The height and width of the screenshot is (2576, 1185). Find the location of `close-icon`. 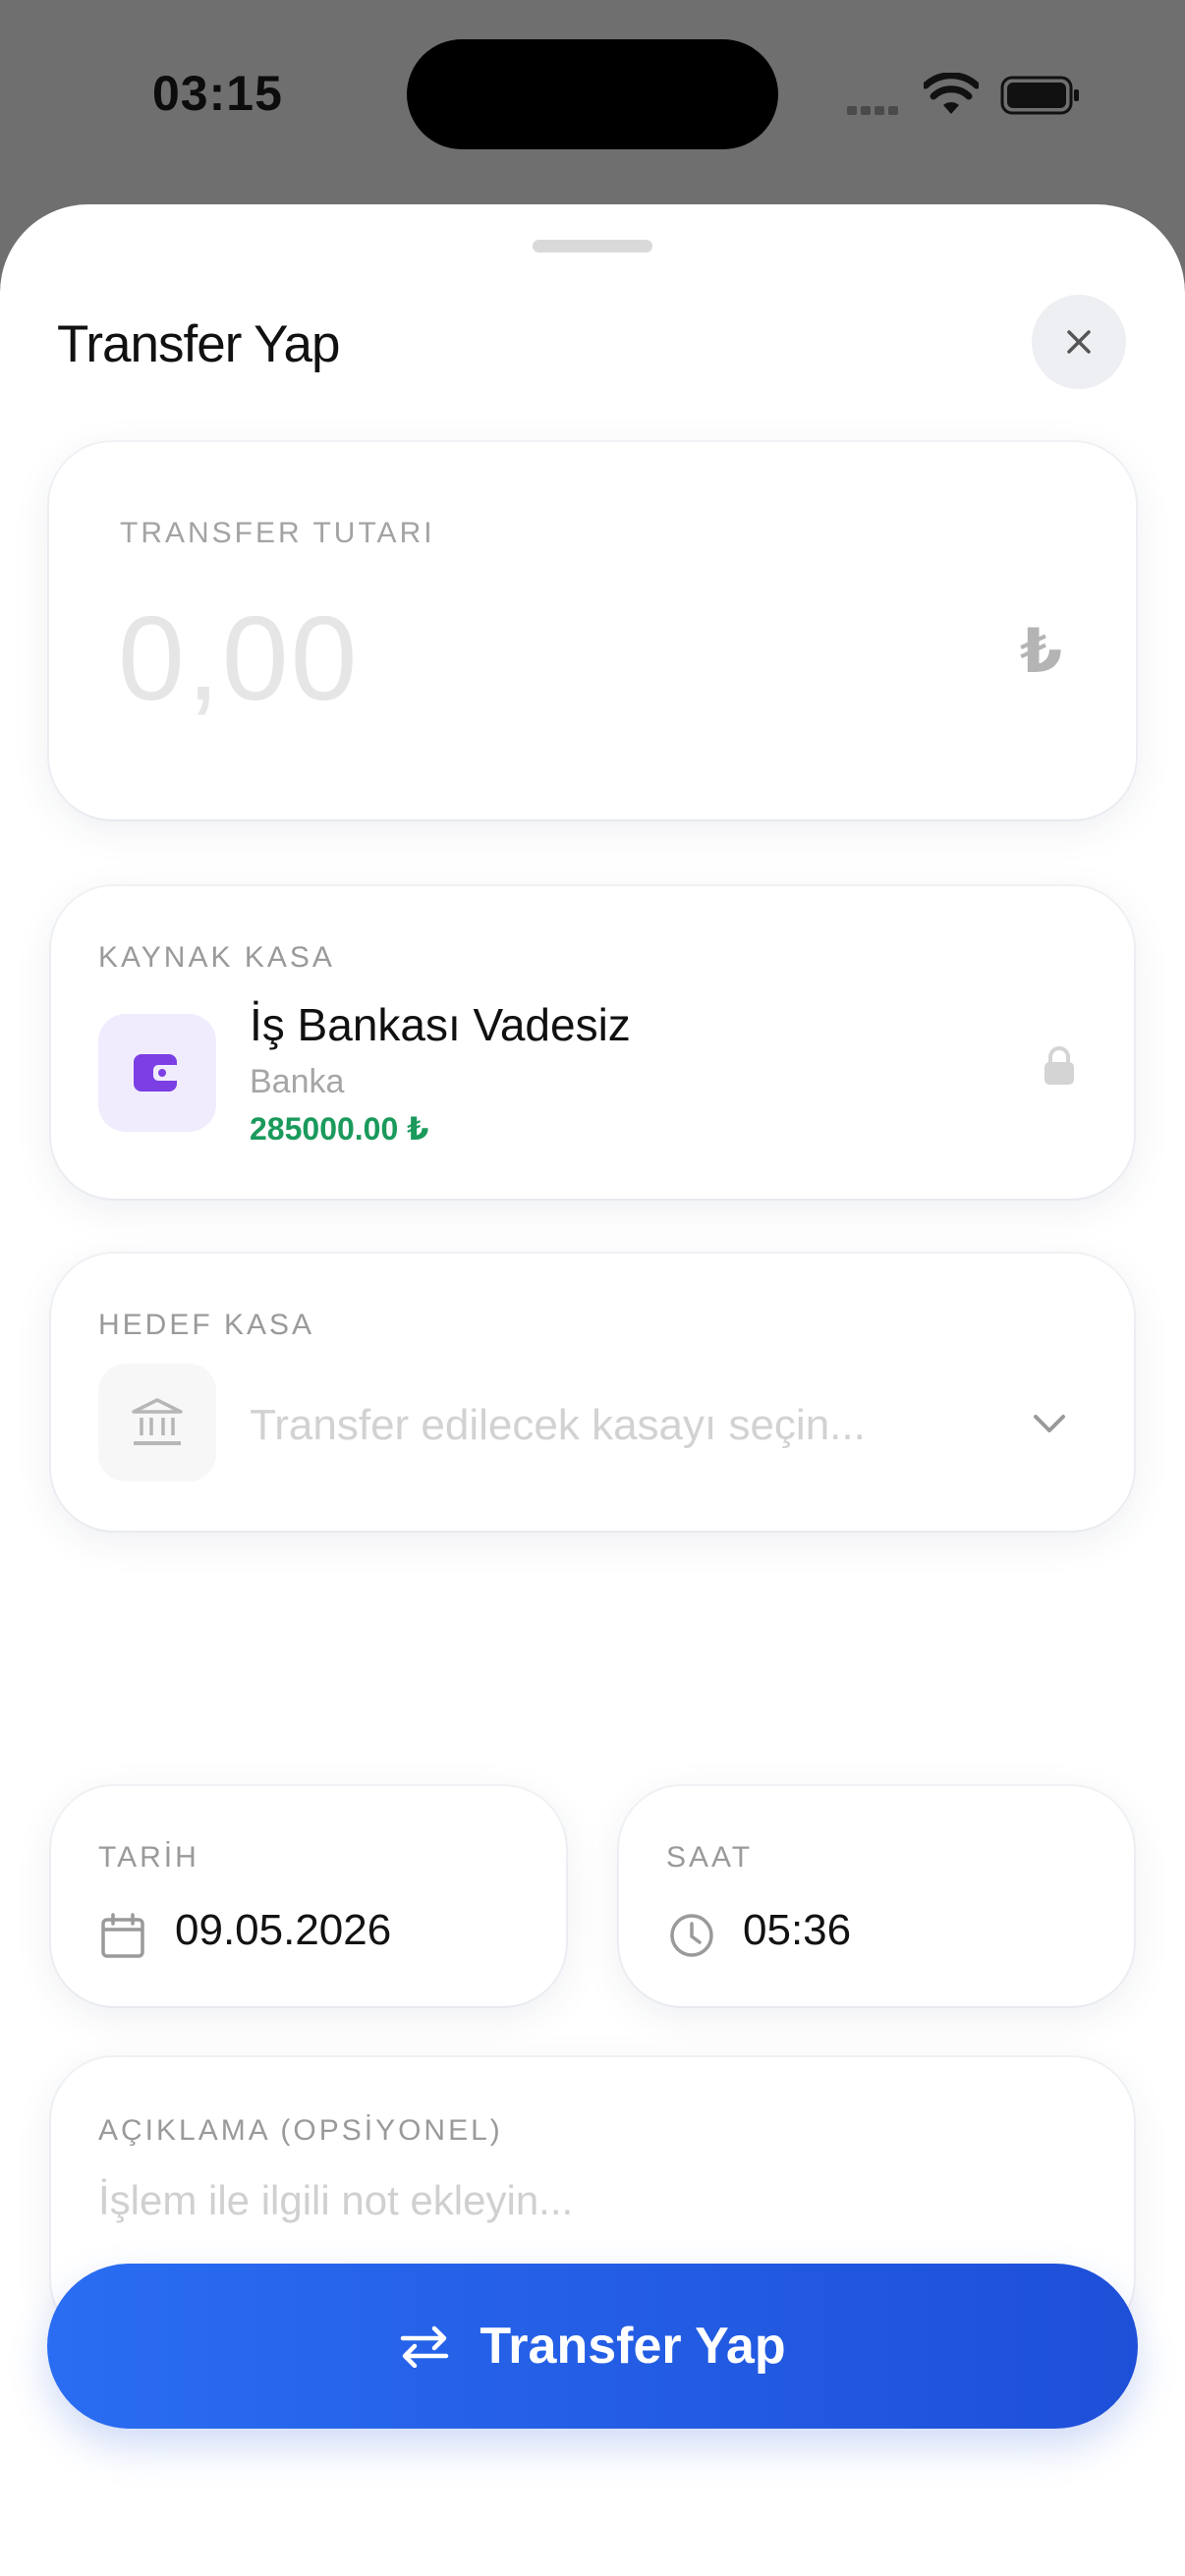

close-icon is located at coordinates (1079, 342).